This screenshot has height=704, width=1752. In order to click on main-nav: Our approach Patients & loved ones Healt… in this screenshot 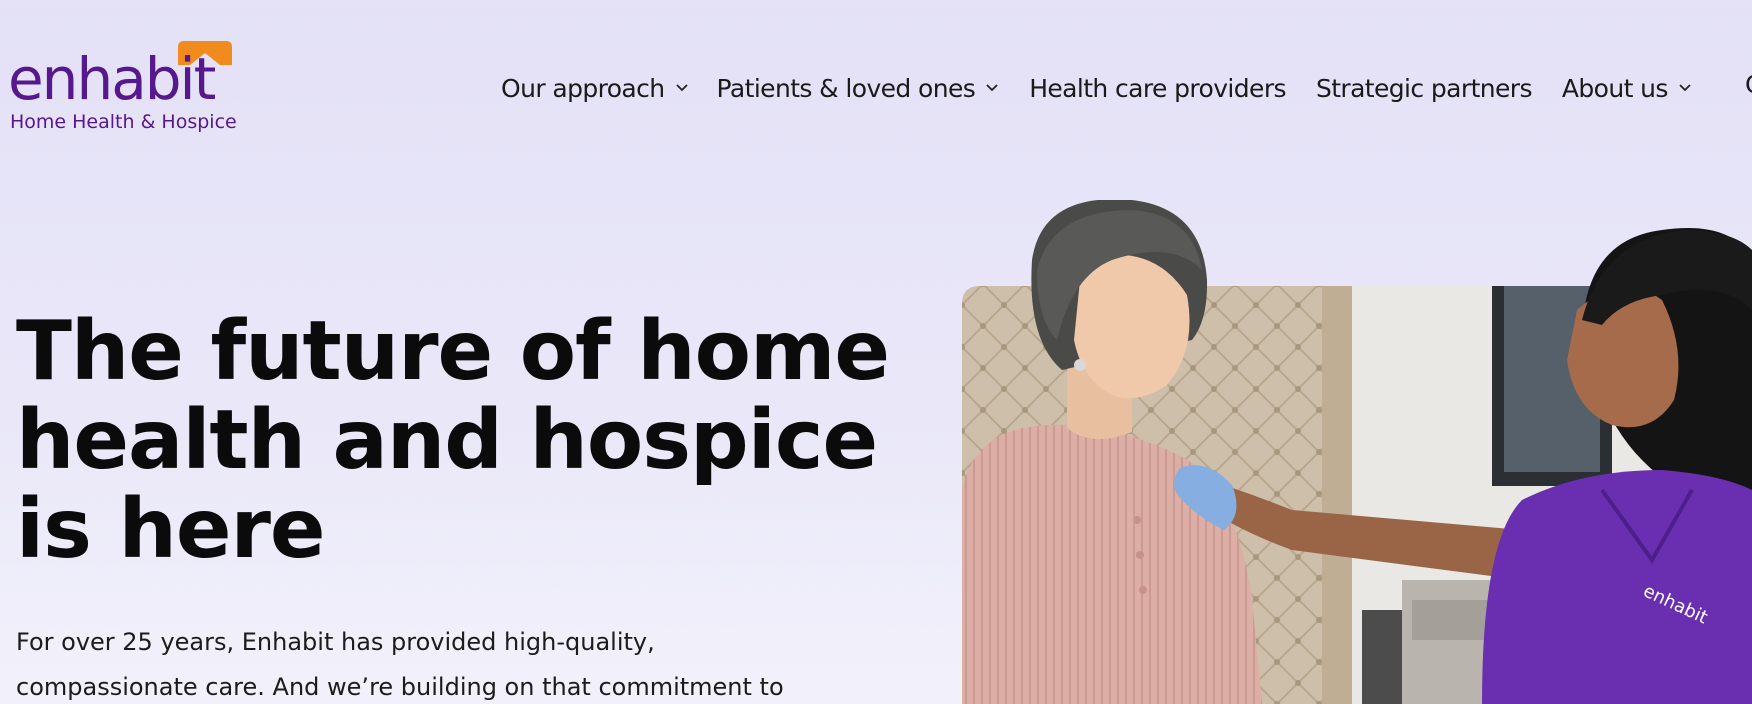, I will do `click(1109, 88)`.